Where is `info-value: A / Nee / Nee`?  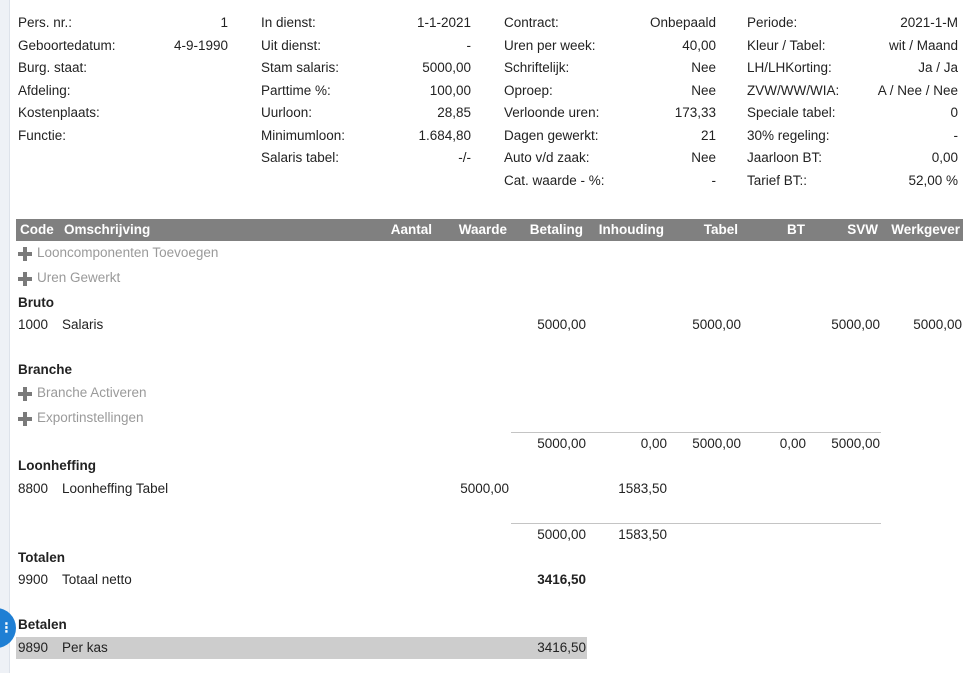 info-value: A / Nee / Nee is located at coordinates (917, 90).